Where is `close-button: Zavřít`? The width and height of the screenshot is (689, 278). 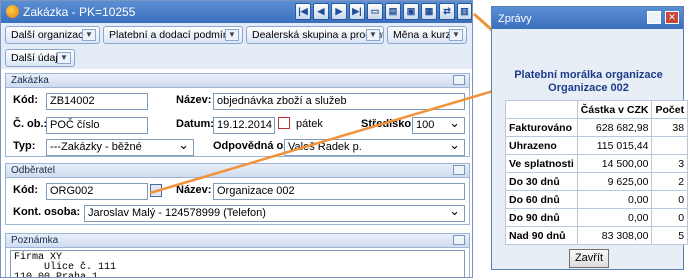
close-button: Zavřít is located at coordinates (589, 258).